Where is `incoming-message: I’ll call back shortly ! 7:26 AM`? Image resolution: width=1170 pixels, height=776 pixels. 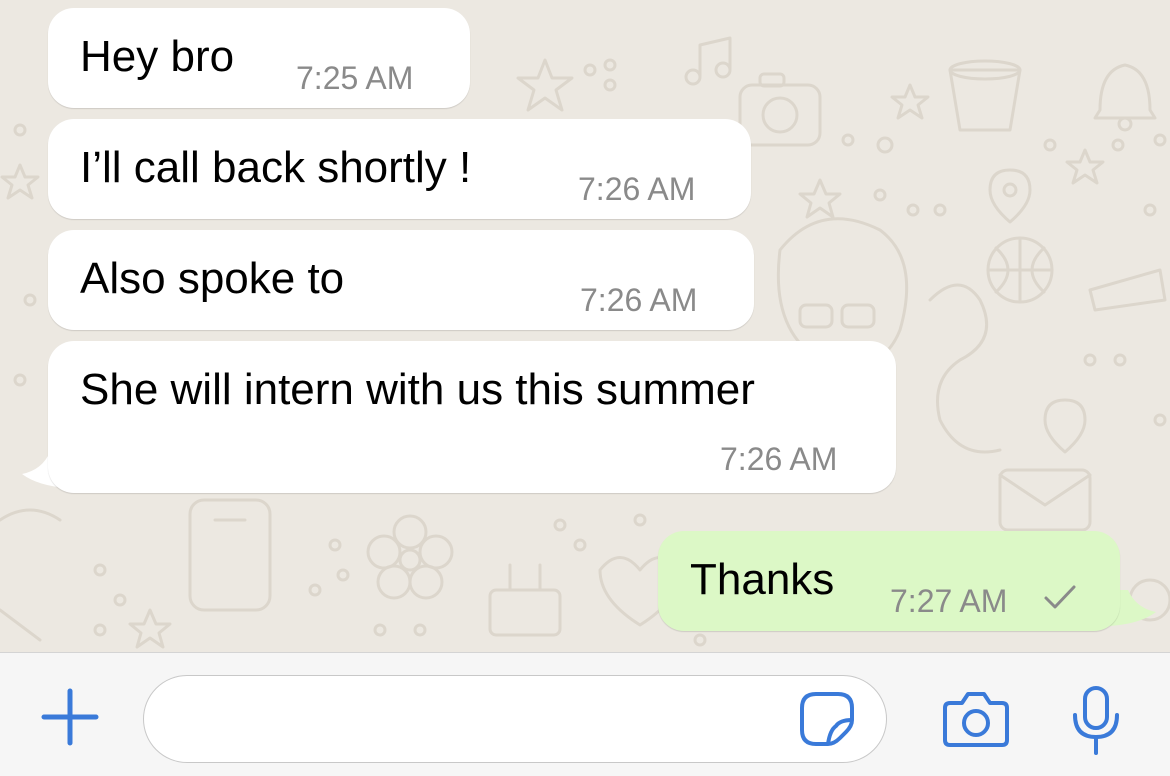
incoming-message: I’ll call back shortly ! 7:26 AM is located at coordinates (399, 169).